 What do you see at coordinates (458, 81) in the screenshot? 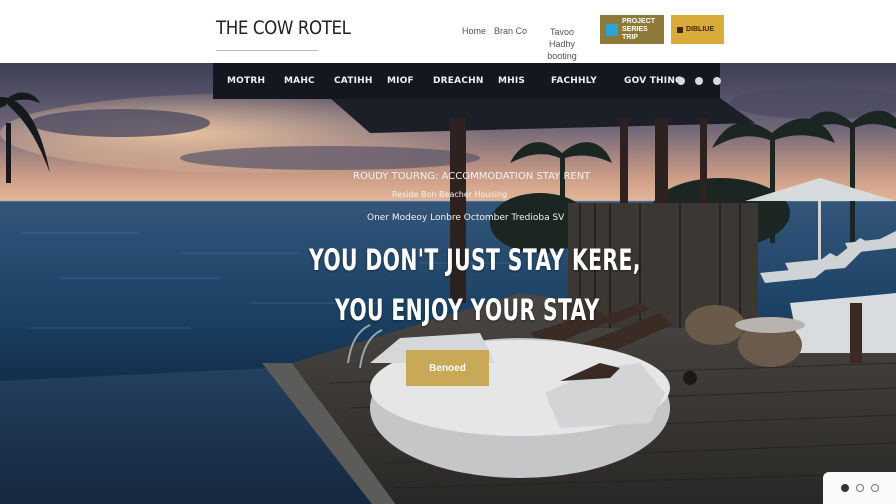
I see `nav-item-5: DREACHN` at bounding box center [458, 81].